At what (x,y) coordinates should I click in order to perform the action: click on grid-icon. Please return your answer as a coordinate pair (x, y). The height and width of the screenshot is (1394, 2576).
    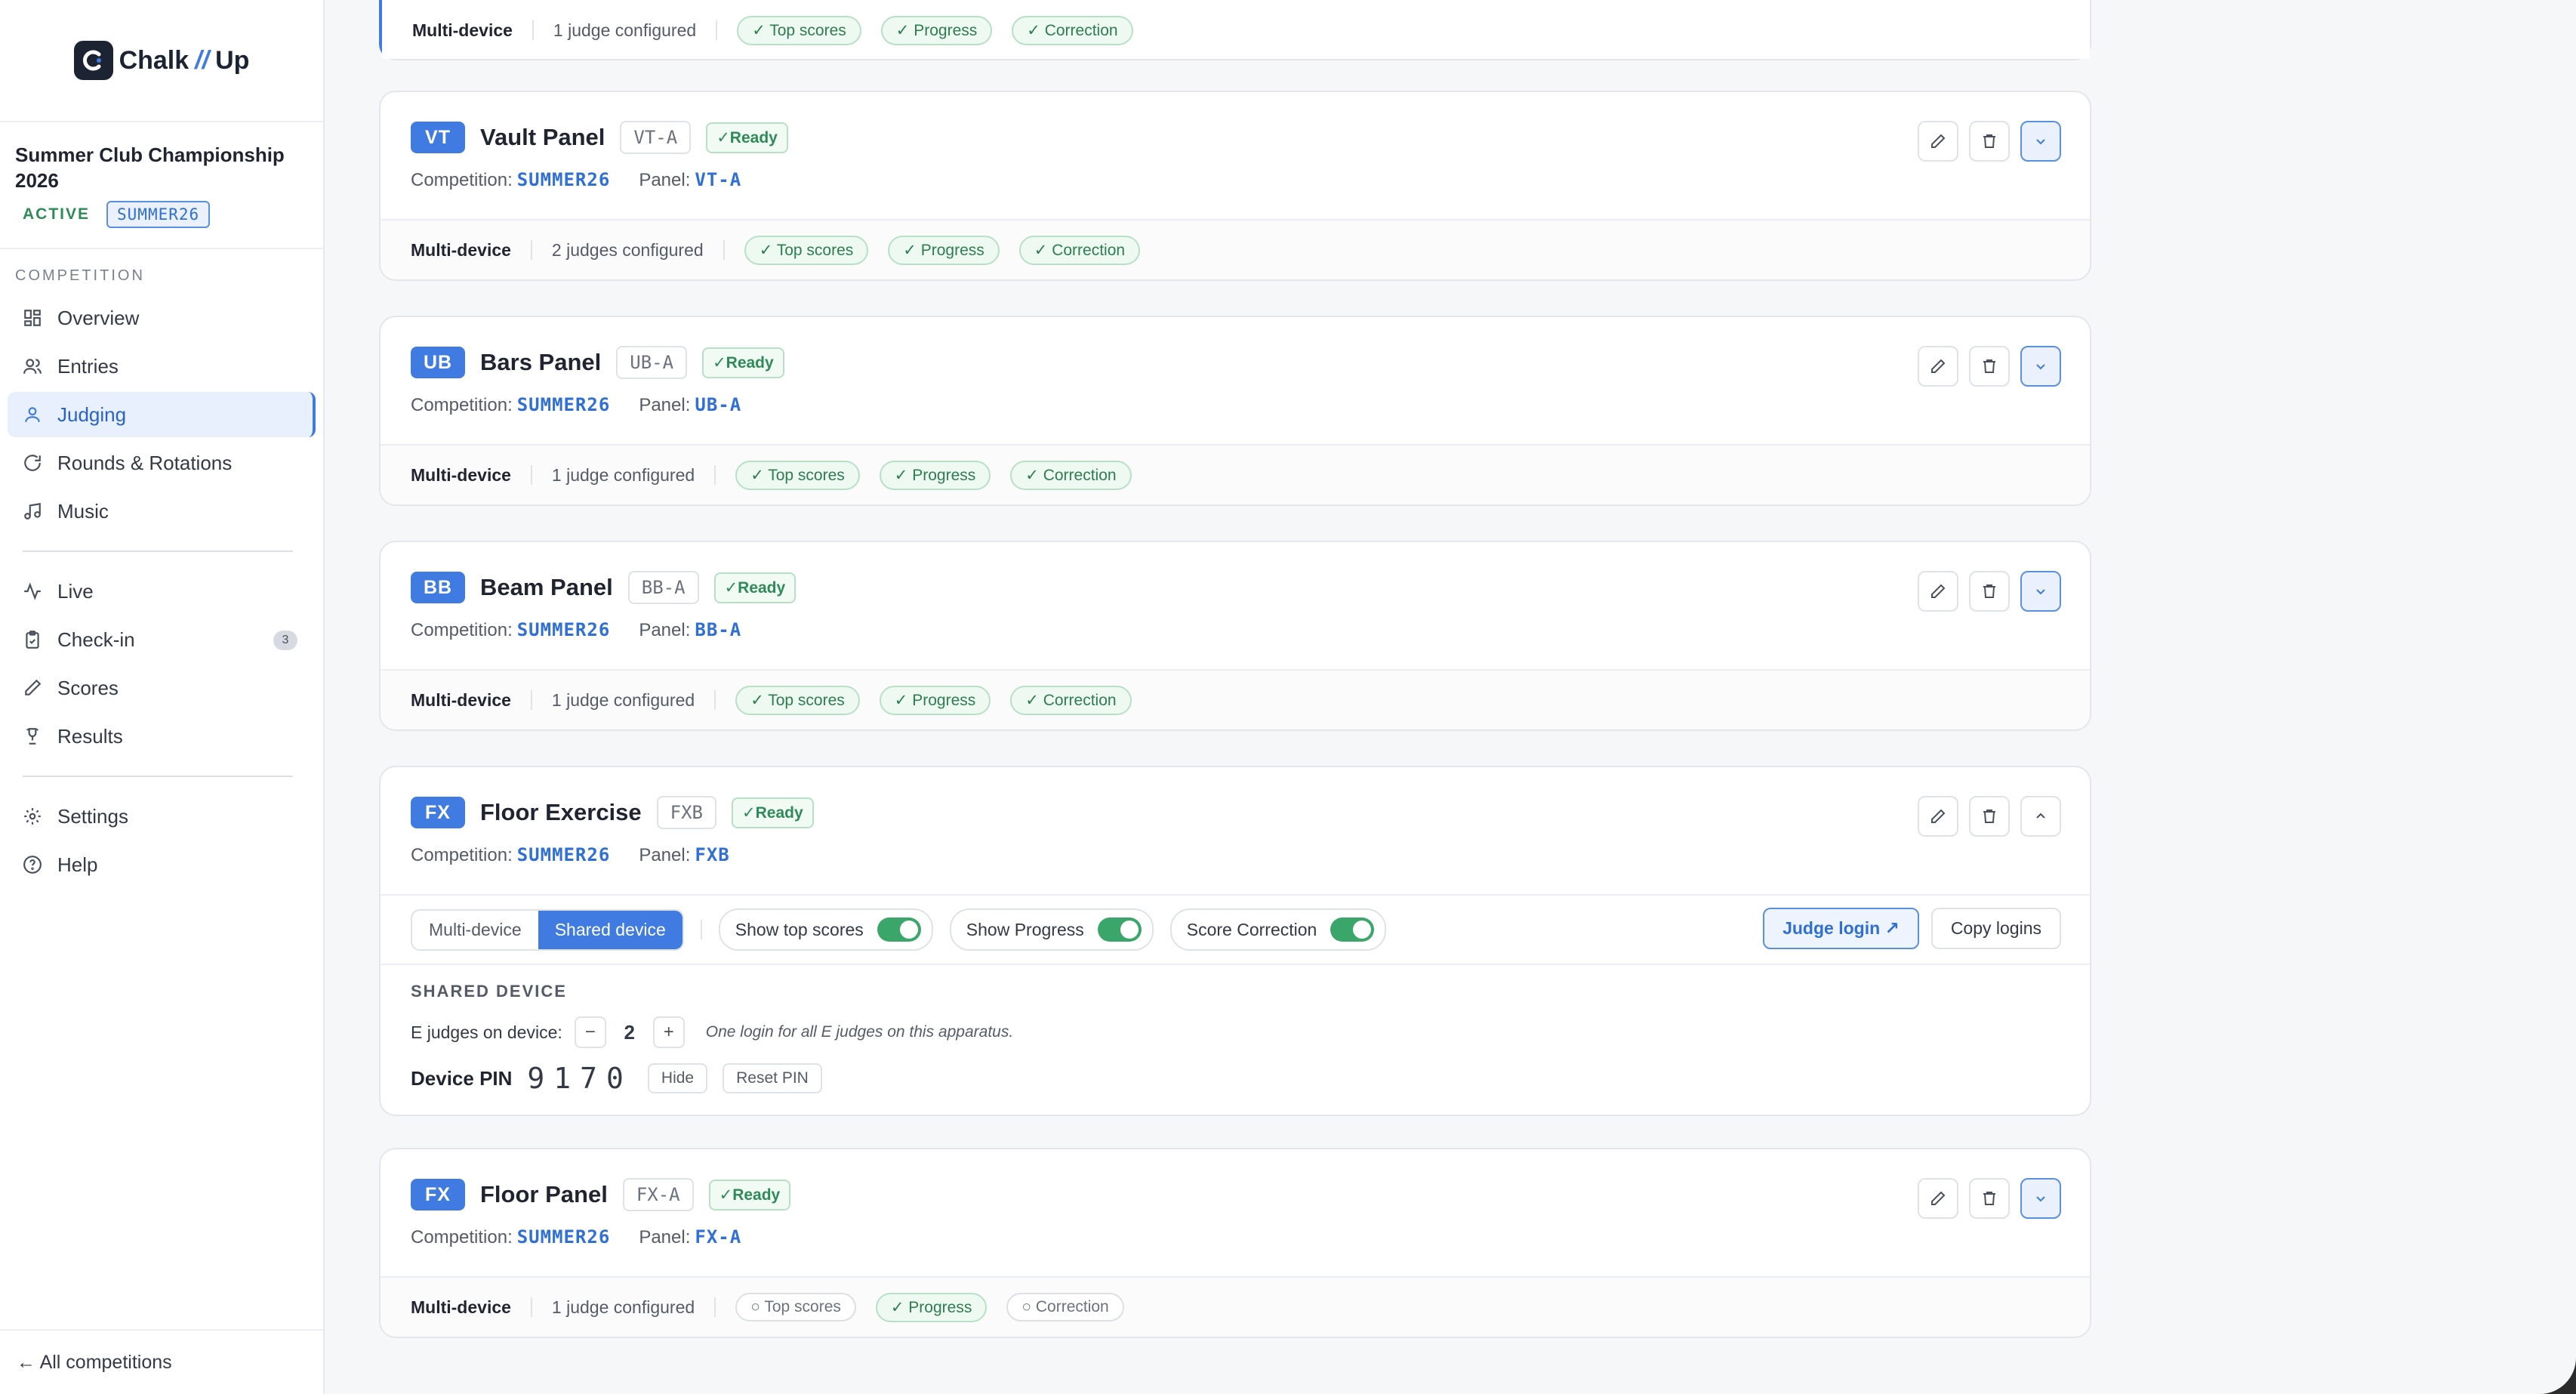
    Looking at the image, I should click on (32, 318).